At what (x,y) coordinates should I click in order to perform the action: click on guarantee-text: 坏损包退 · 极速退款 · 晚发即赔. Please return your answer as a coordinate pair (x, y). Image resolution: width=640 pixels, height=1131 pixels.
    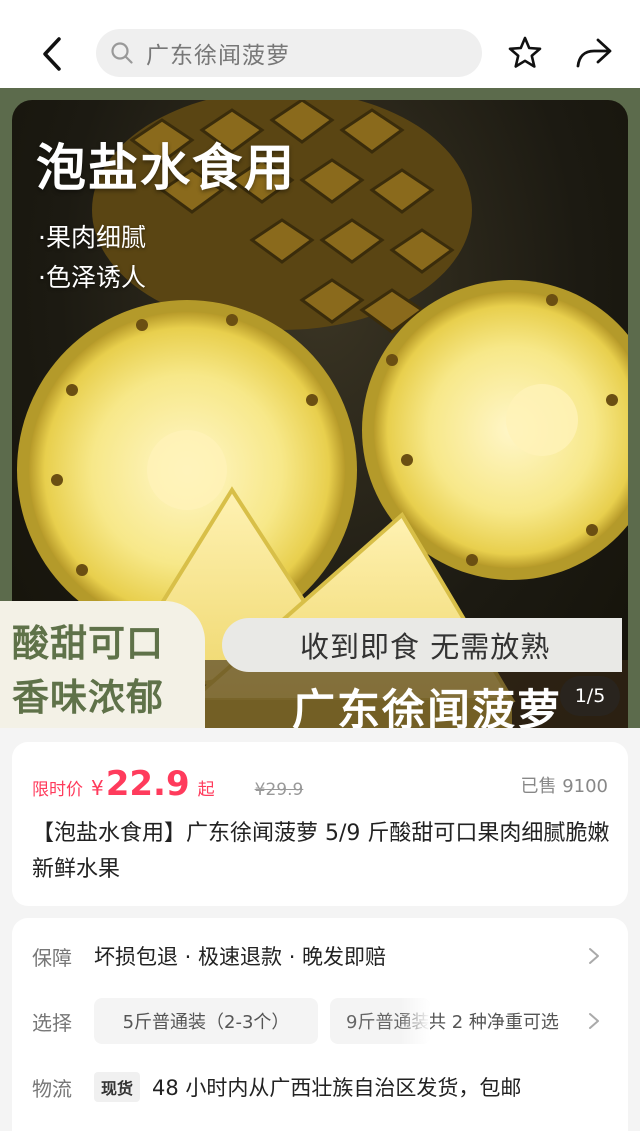
    Looking at the image, I should click on (240, 957).